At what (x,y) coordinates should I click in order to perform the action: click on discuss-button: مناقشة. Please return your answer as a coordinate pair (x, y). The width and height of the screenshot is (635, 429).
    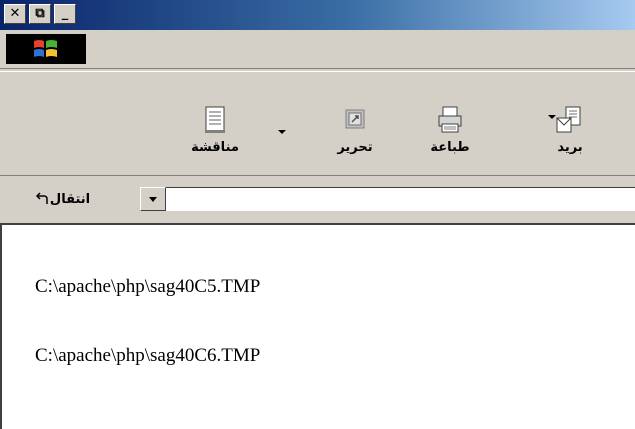
    Looking at the image, I should click on (215, 136).